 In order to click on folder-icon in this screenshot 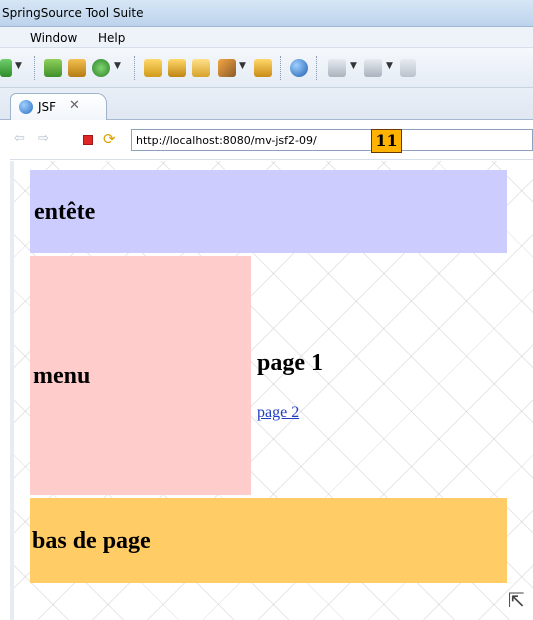, I will do `click(263, 68)`.